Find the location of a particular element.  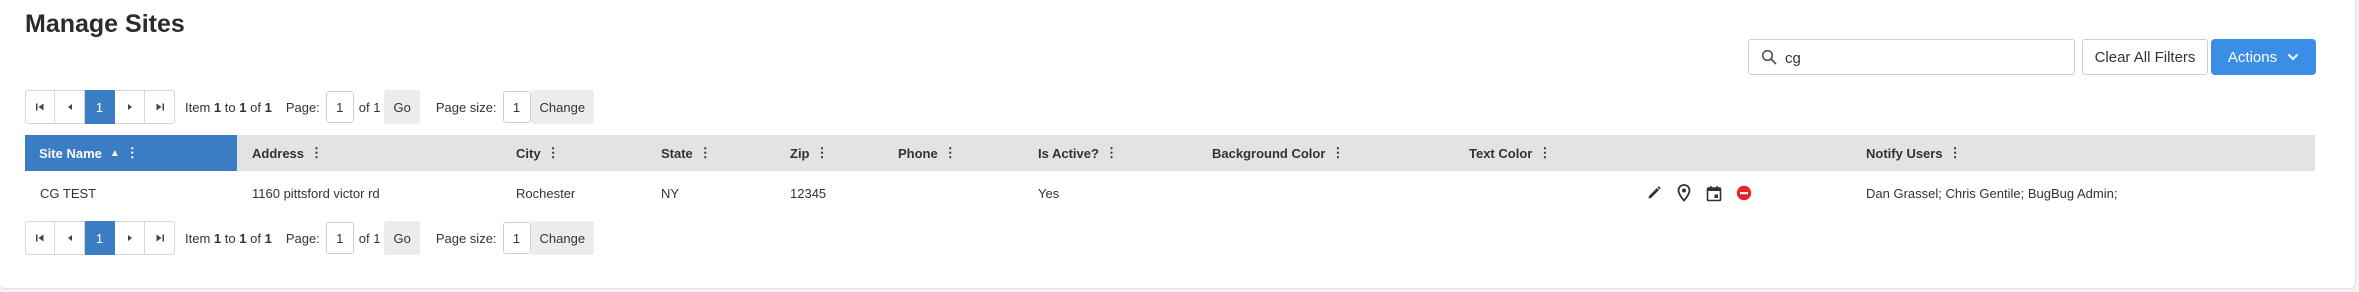

column-label: Is Active? is located at coordinates (1068, 153).